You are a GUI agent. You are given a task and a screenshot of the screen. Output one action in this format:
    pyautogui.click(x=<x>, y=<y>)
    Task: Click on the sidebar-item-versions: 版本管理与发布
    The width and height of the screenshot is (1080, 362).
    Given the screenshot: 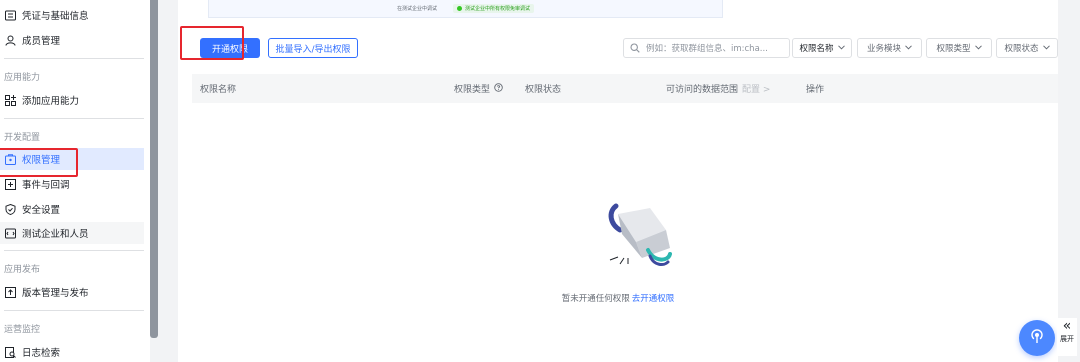 What is the action you would take?
    pyautogui.click(x=72, y=292)
    